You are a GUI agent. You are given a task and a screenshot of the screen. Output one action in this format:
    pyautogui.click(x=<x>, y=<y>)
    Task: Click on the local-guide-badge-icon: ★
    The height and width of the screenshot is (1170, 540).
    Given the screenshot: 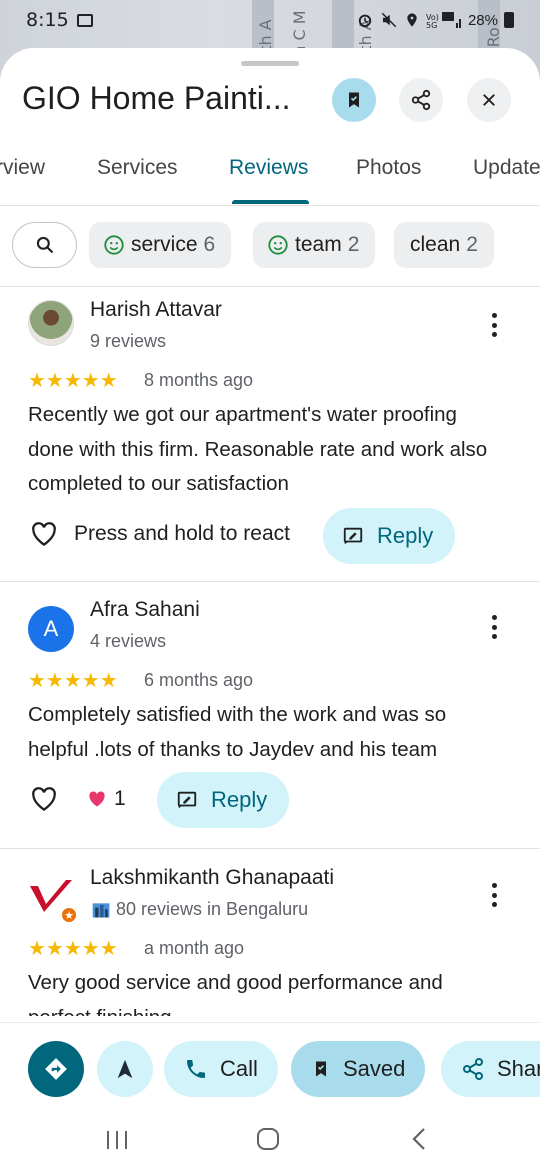 What is the action you would take?
    pyautogui.click(x=69, y=915)
    